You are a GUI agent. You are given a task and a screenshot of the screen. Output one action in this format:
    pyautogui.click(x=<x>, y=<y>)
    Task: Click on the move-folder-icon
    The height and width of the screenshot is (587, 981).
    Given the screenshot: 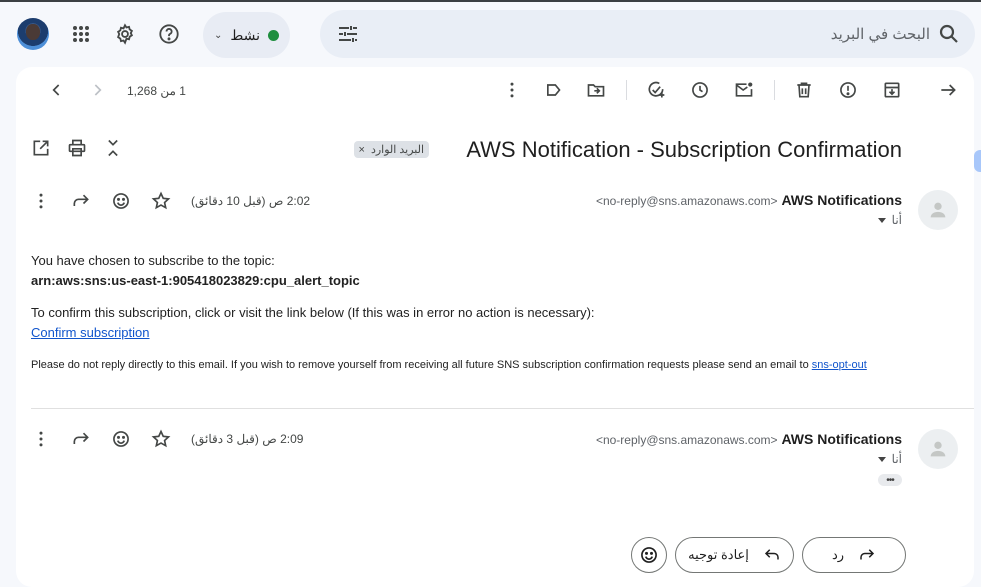 What is the action you would take?
    pyautogui.click(x=596, y=90)
    